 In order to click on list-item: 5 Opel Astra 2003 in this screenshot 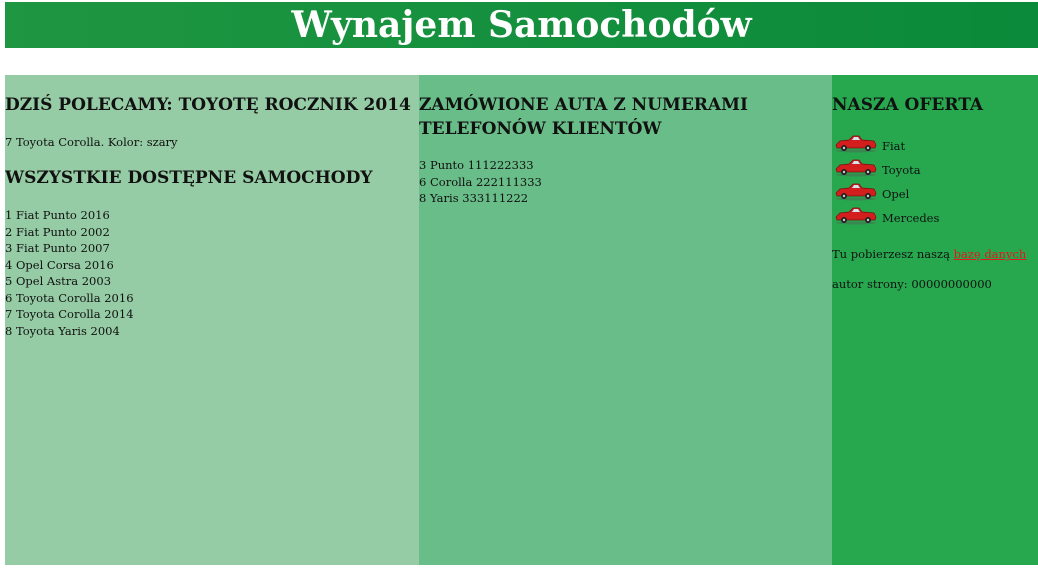, I will do `click(58, 281)`.